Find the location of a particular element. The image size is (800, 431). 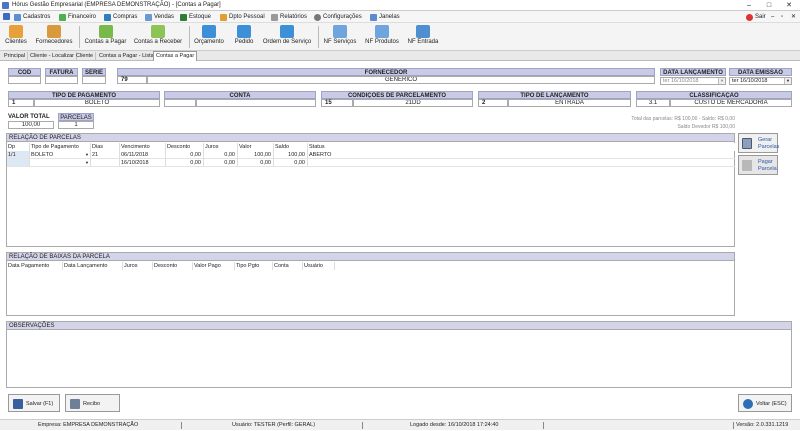

fatura-label: FATURA is located at coordinates (61, 72).